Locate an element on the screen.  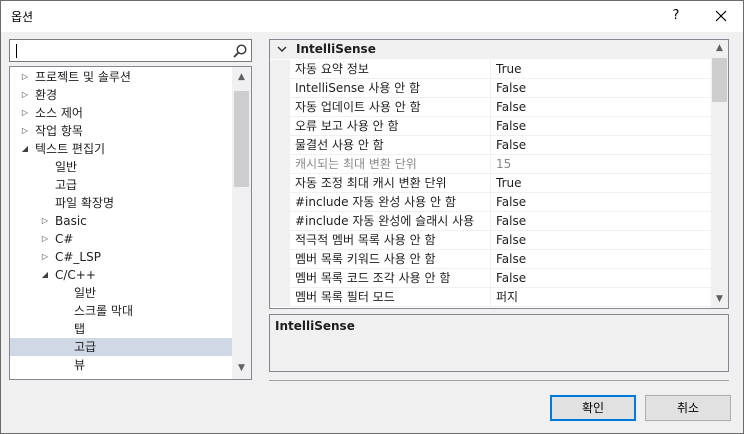
tree-item: 탭 is located at coordinates (121, 329).